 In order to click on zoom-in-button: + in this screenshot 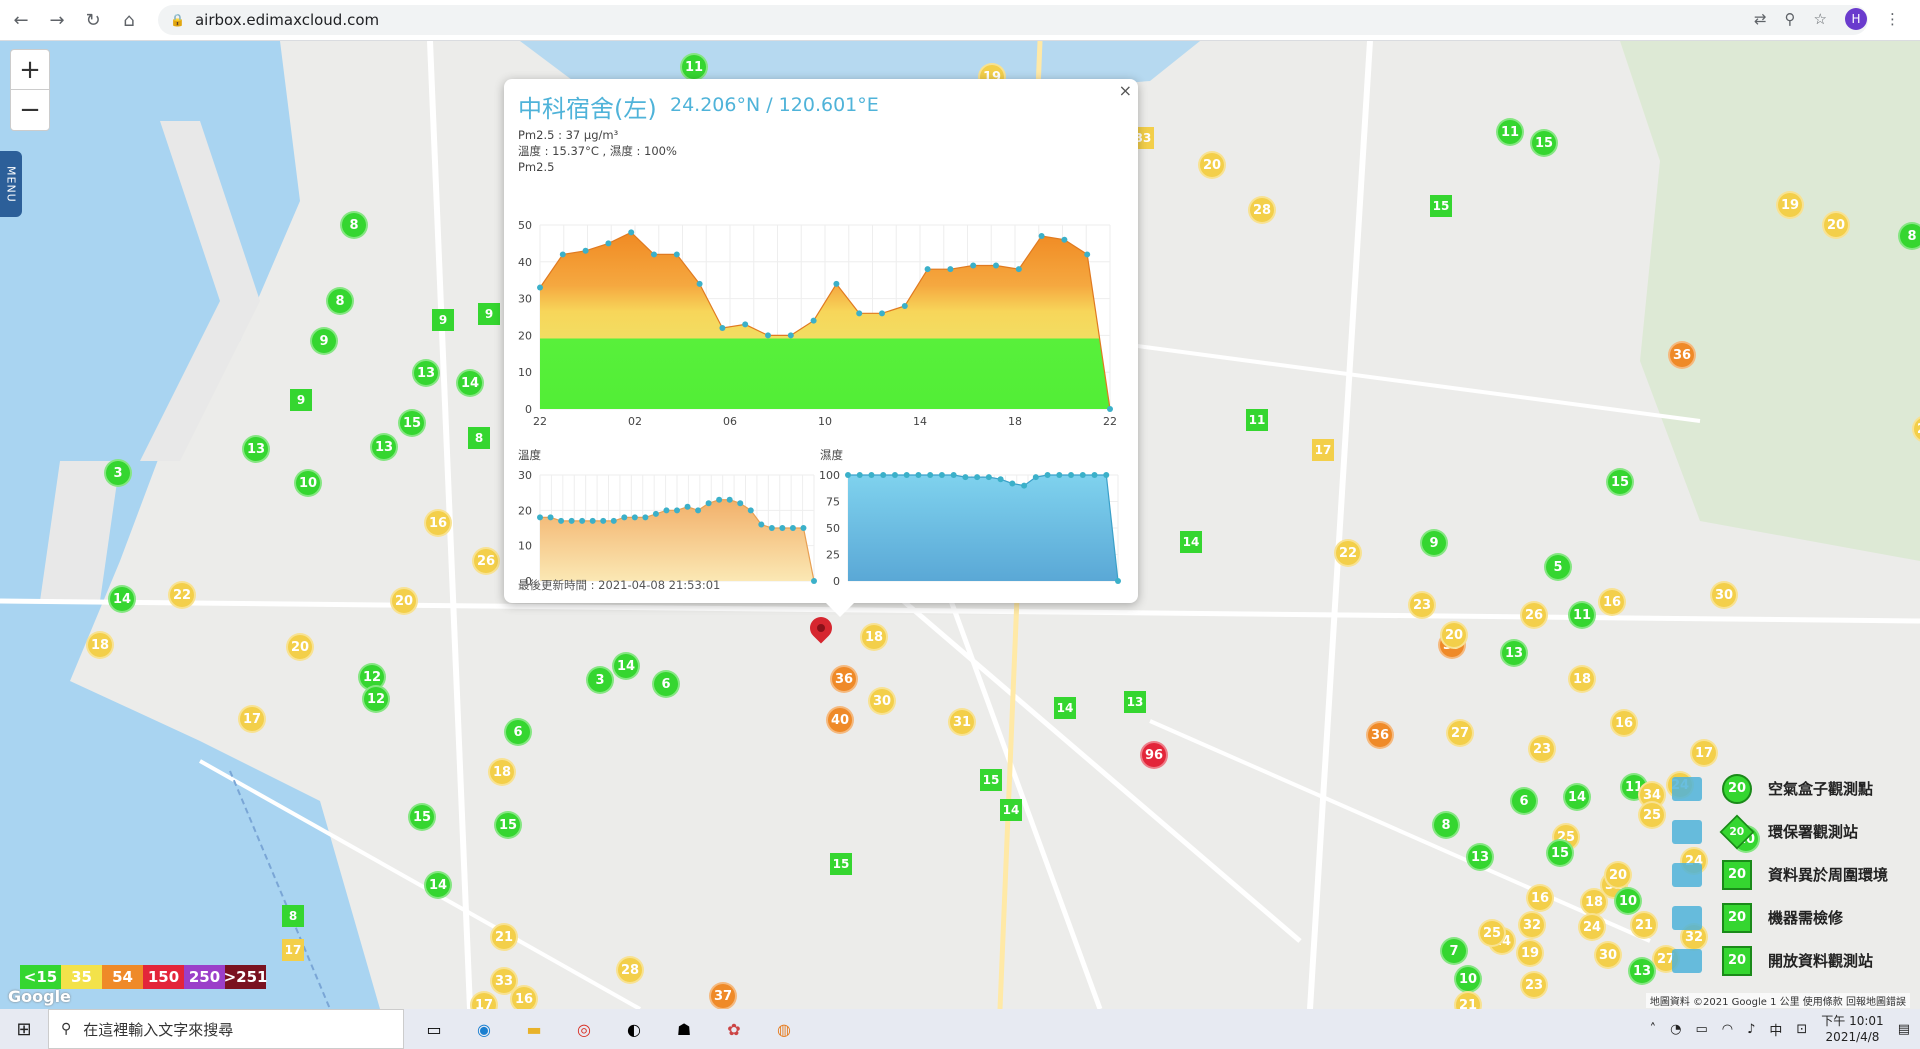, I will do `click(30, 70)`.